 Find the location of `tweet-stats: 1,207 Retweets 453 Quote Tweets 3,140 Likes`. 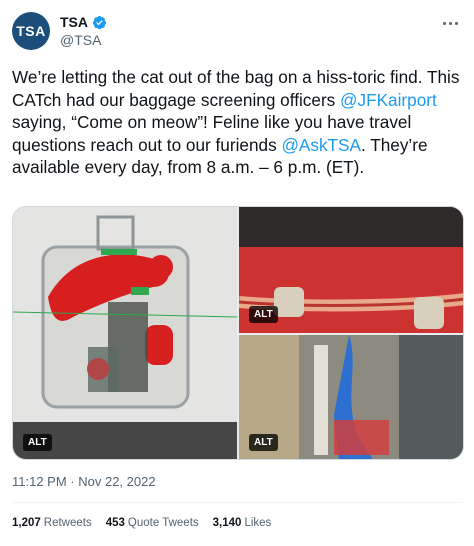

tweet-stats: 1,207 Retweets 453 Quote Tweets 3,140 Likes is located at coordinates (141, 523).